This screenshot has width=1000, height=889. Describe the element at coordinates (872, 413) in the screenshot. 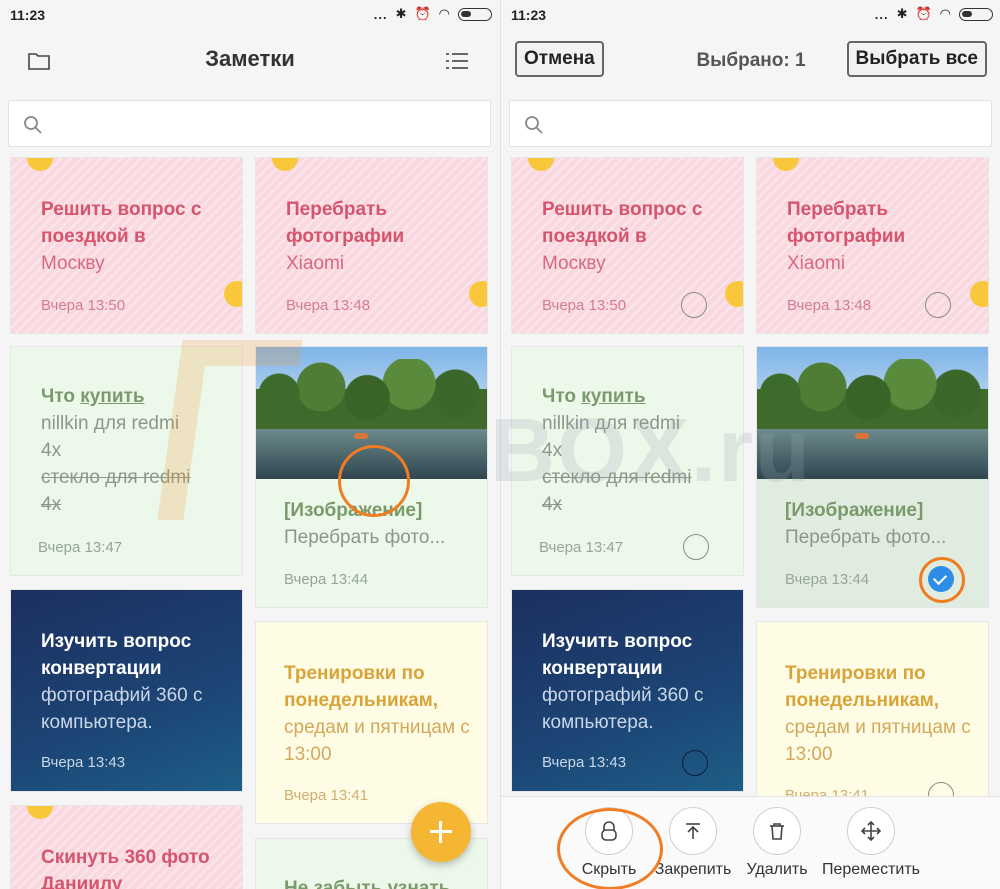

I see `note-photo` at that location.